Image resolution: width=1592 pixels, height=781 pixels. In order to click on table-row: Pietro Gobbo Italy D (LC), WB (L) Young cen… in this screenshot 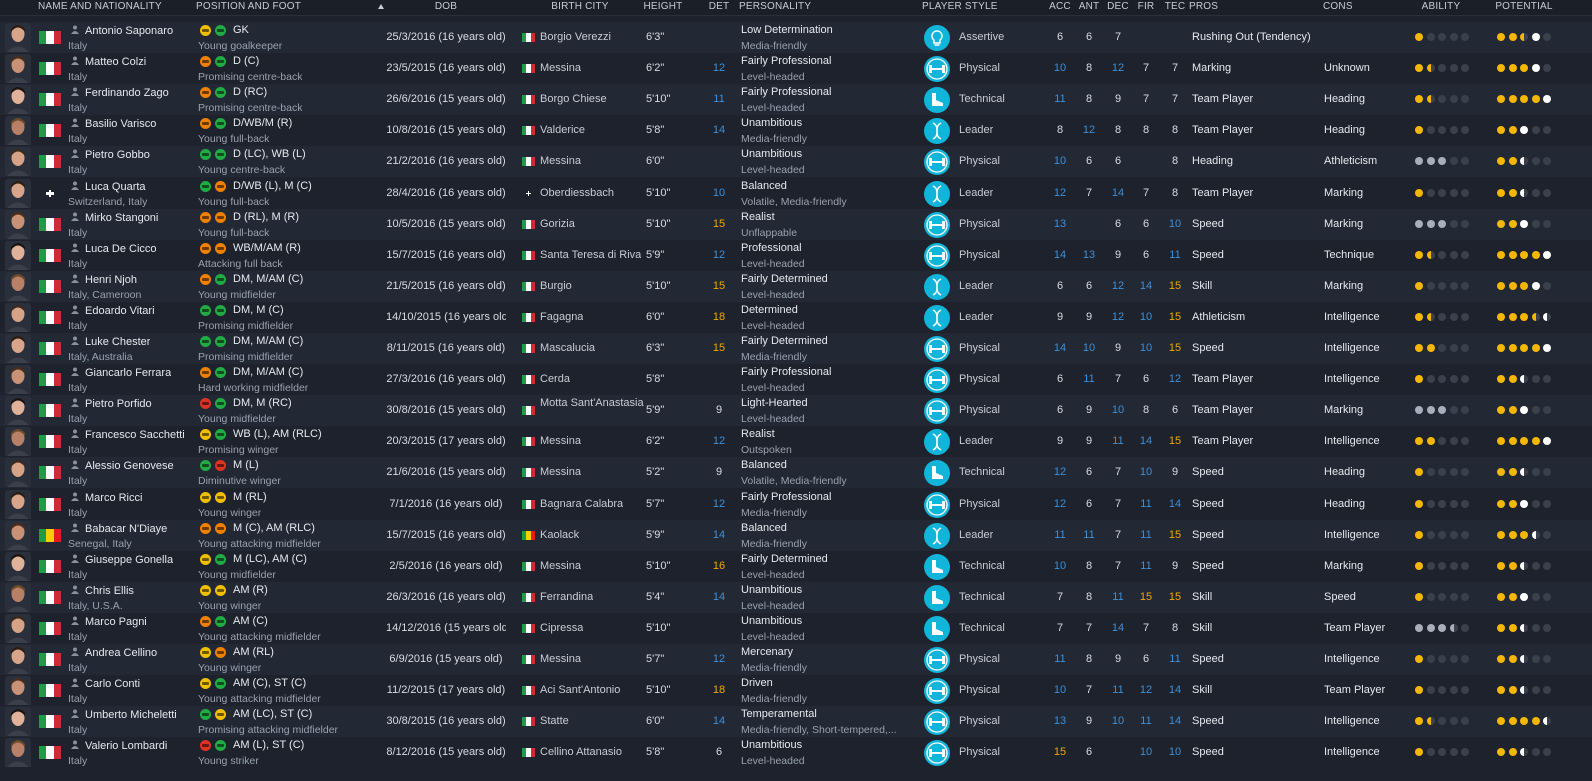, I will do `click(796, 161)`.